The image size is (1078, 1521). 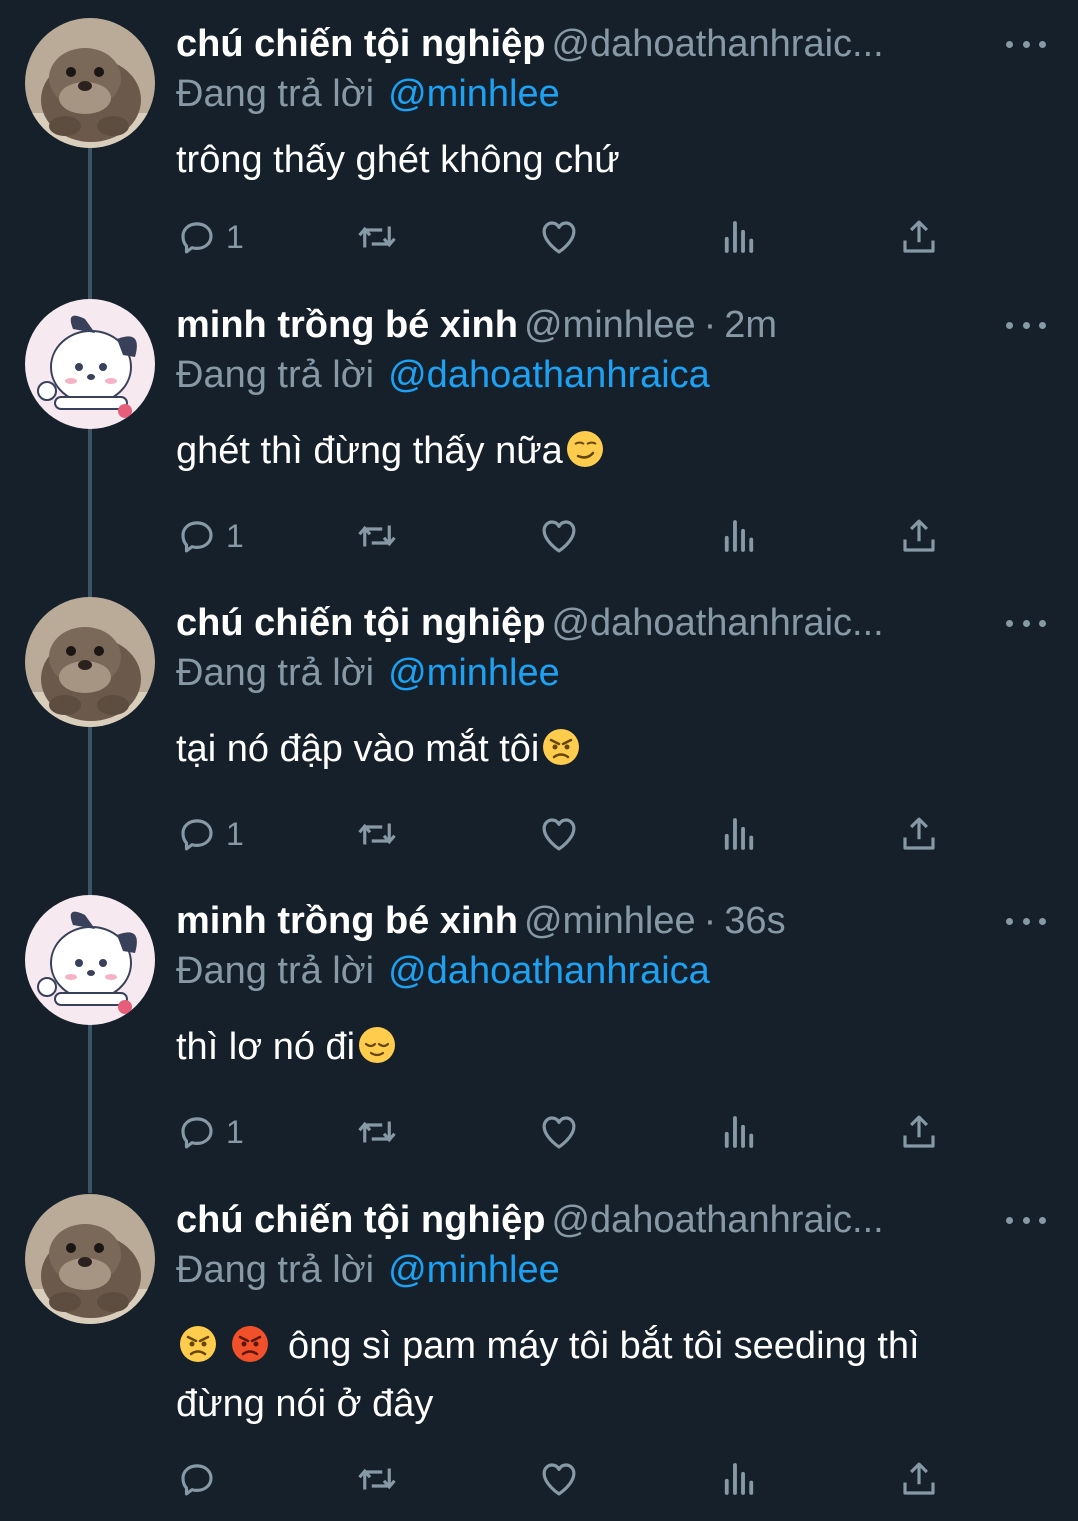 I want to click on pouting-emoji-icon, so click(x=250, y=1344).